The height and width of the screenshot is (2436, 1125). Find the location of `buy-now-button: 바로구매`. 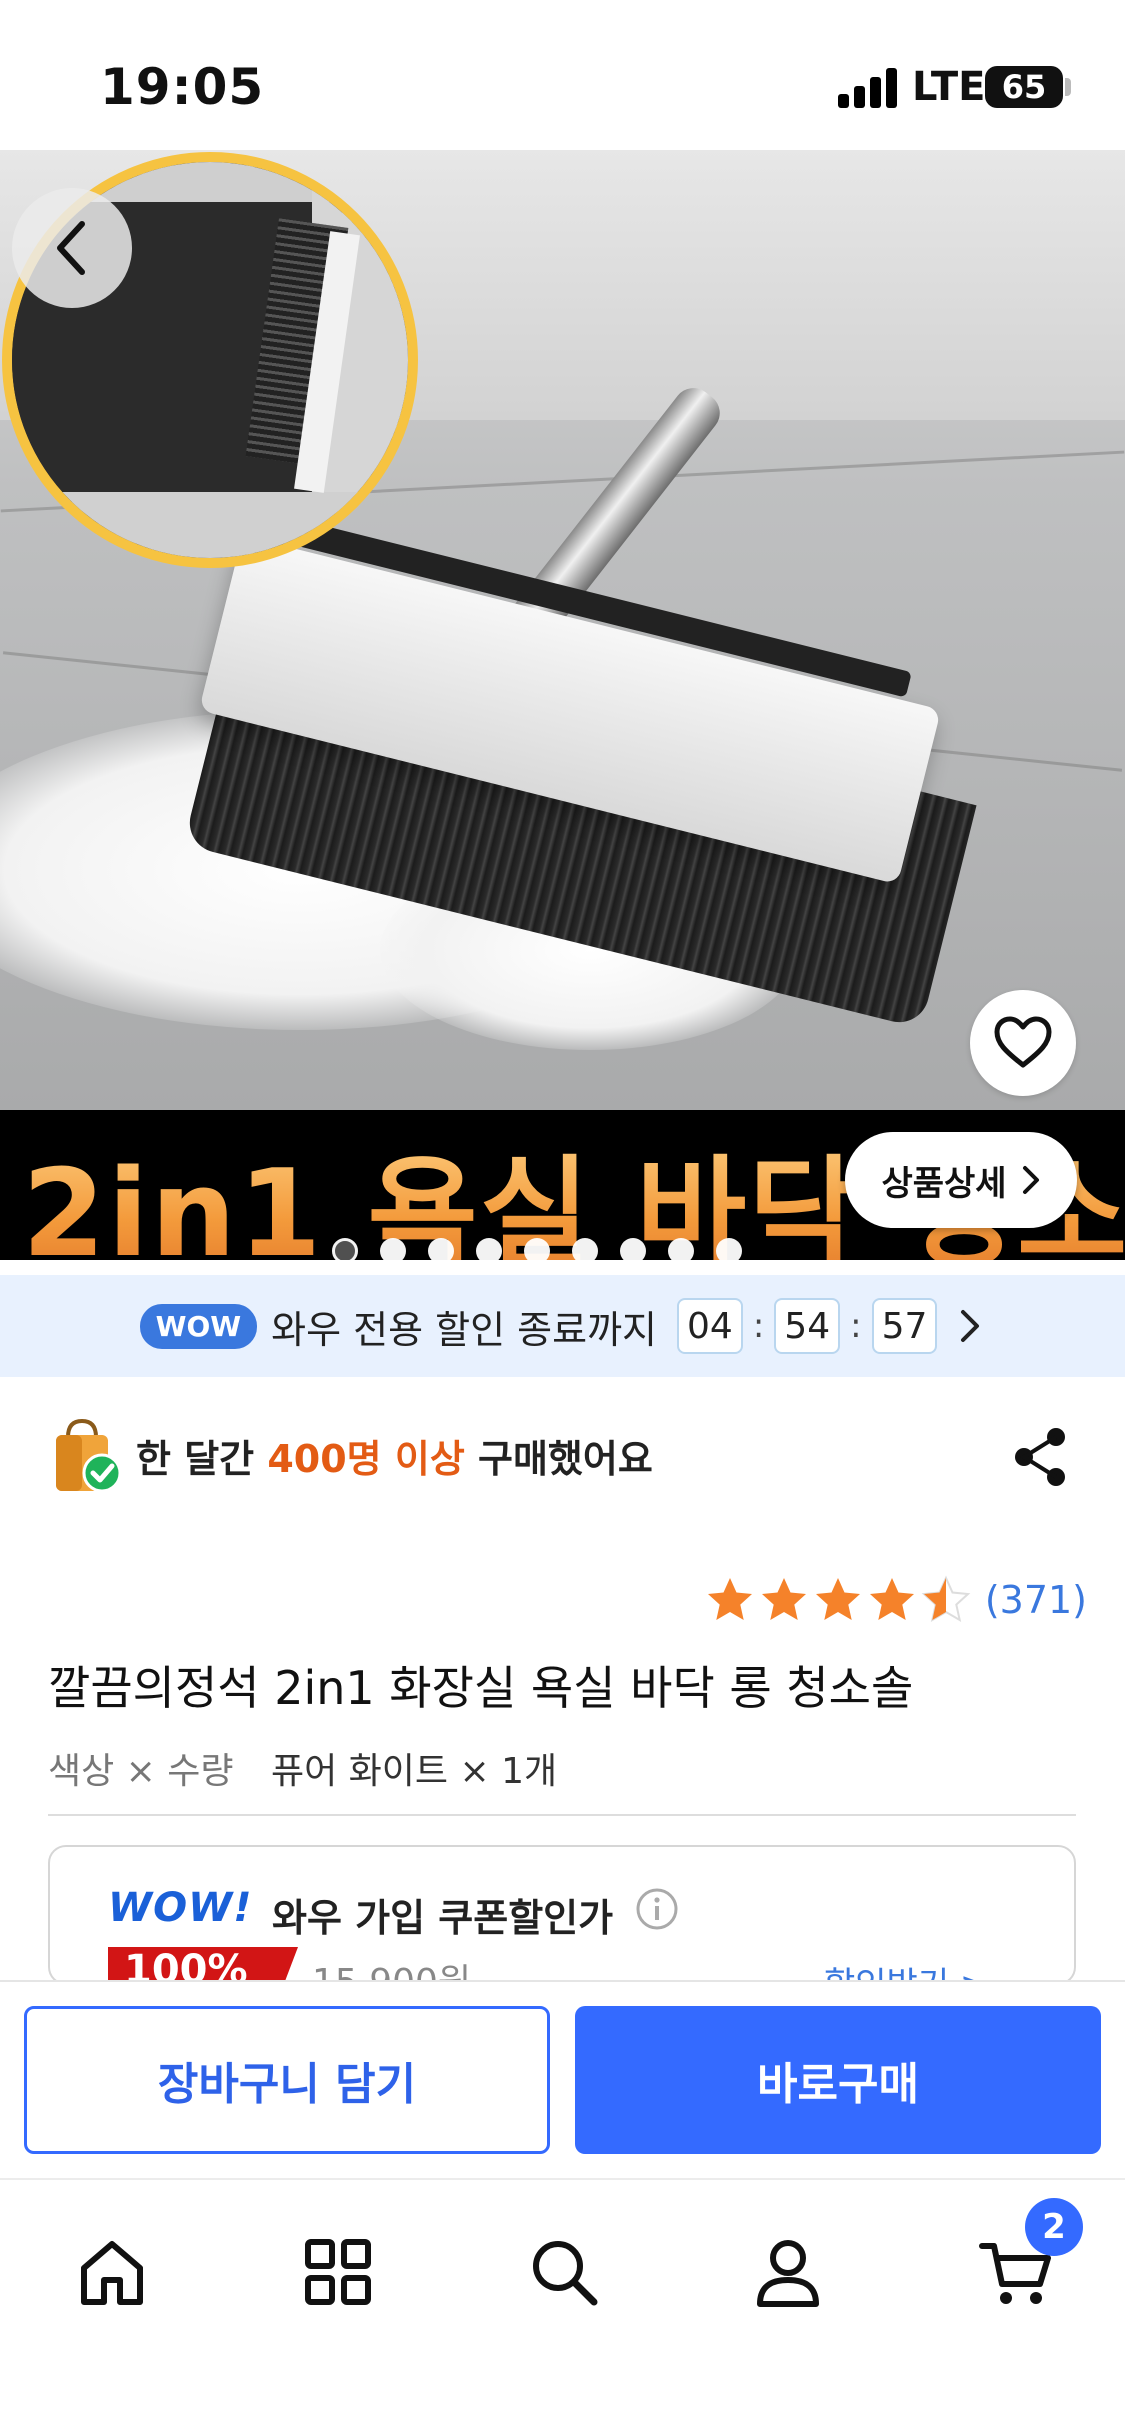

buy-now-button: 바로구매 is located at coordinates (838, 2080).